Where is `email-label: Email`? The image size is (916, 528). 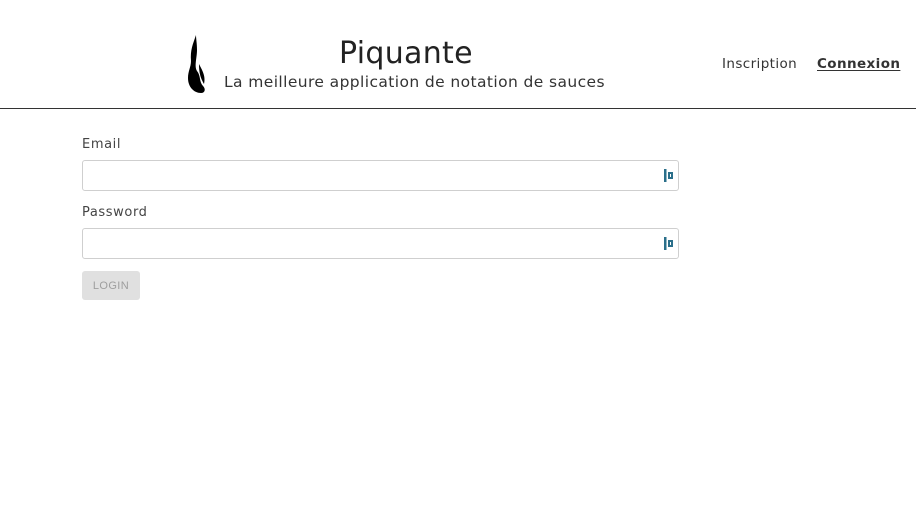 email-label: Email is located at coordinates (102, 144).